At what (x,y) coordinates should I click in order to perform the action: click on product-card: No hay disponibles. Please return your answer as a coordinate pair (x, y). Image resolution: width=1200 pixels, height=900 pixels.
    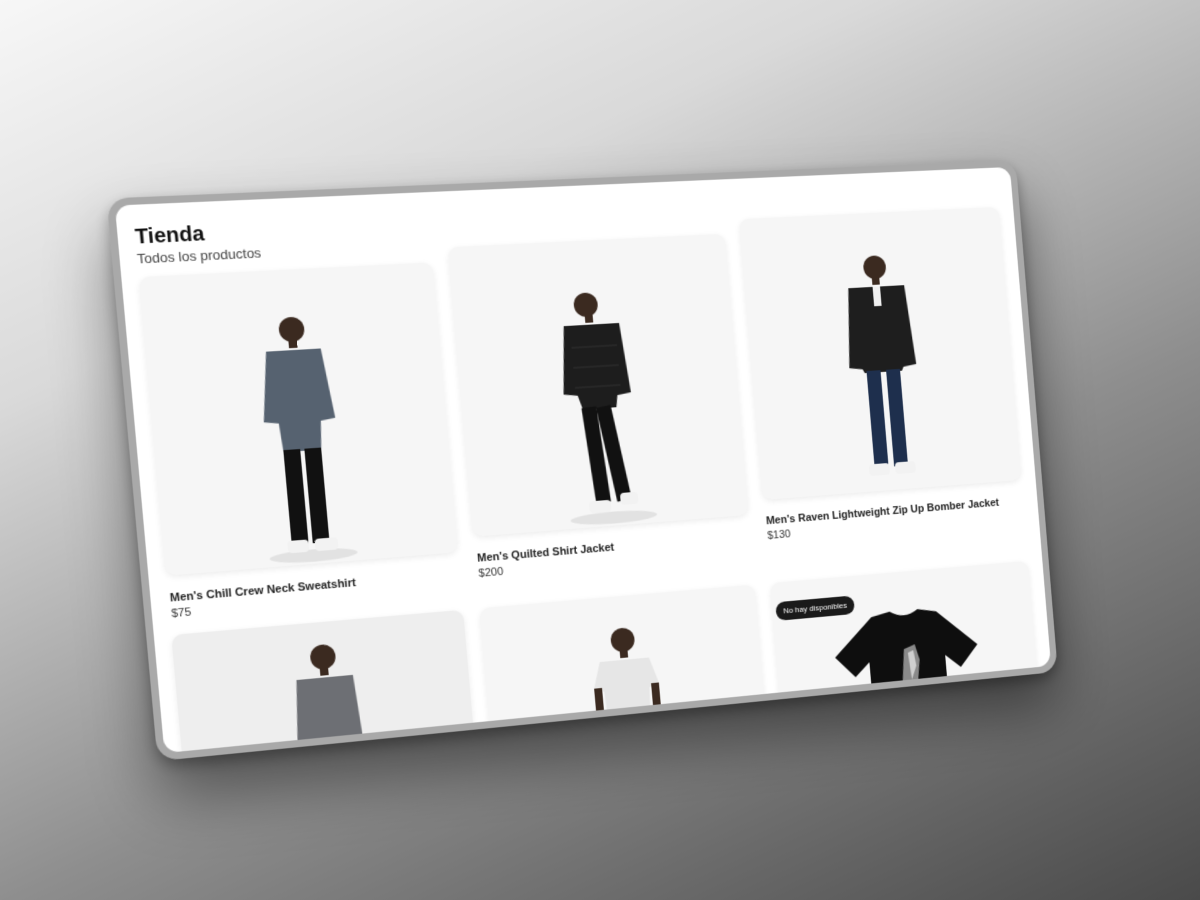
    Looking at the image, I should click on (905, 655).